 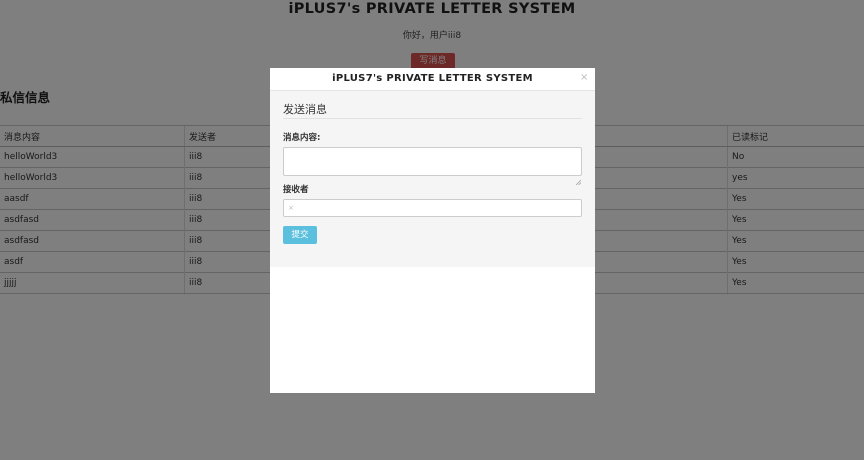 I want to click on form-heading: 发送消息, so click(x=305, y=109).